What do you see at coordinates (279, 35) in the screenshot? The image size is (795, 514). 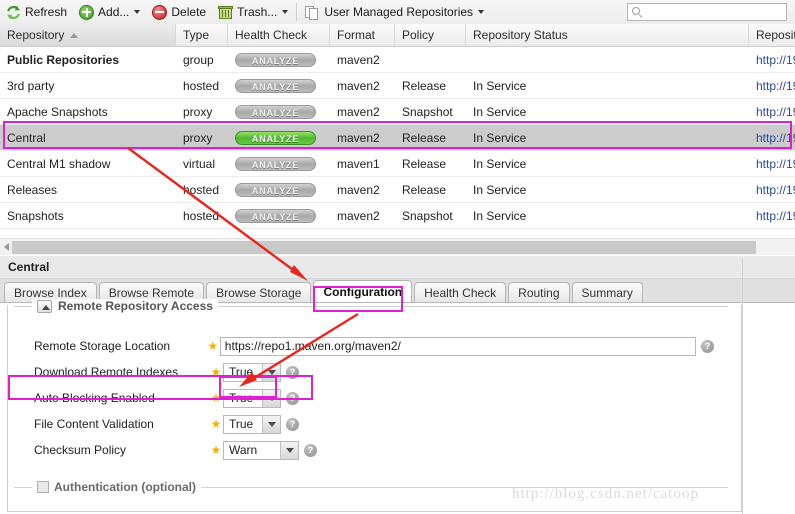 I see `column-header-health-check: Health Check` at bounding box center [279, 35].